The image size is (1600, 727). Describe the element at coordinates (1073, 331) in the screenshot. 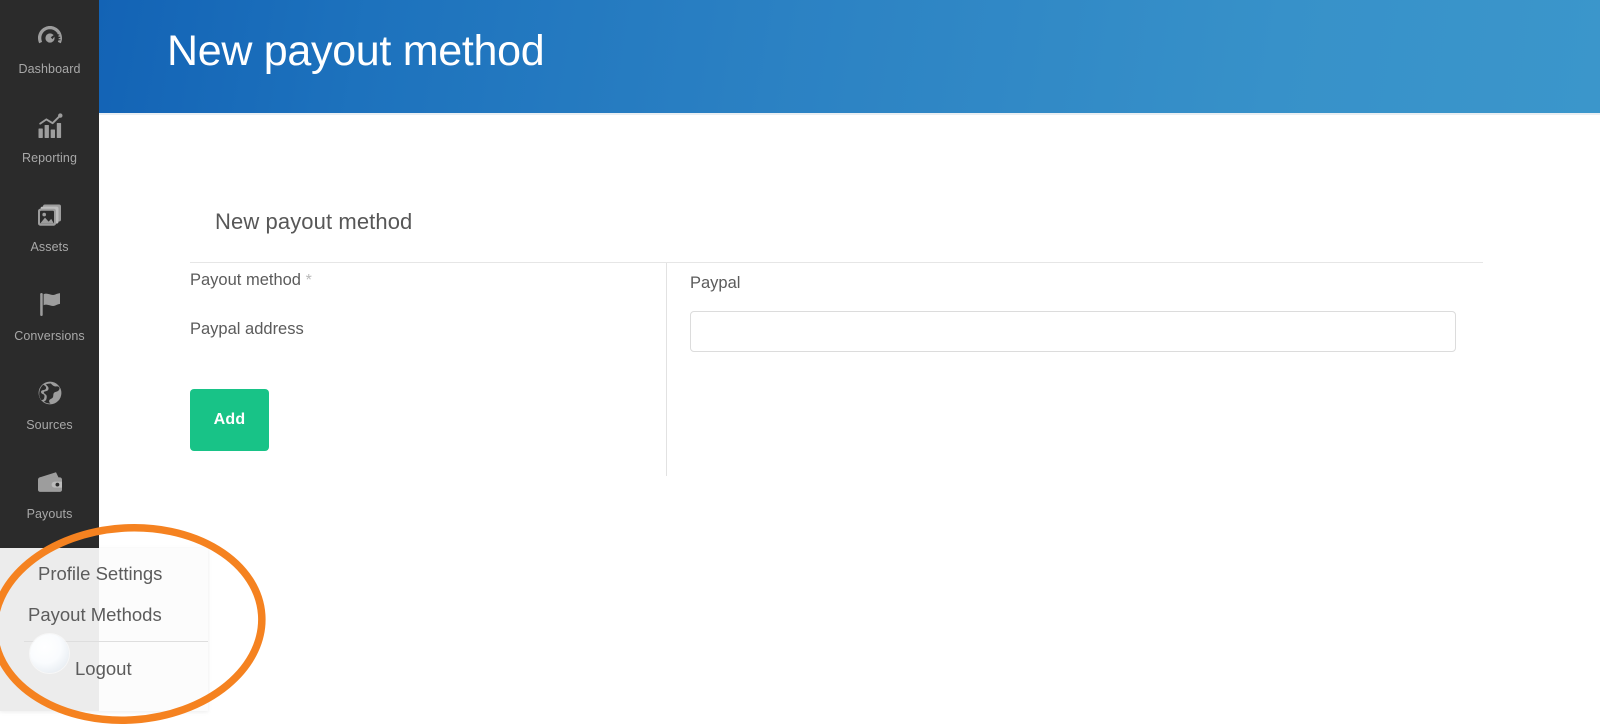

I see `paypal-address-input` at that location.